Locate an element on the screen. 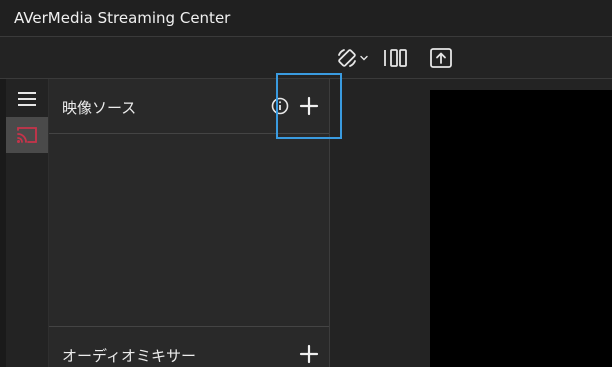 This screenshot has width=612, height=367. menu-button is located at coordinates (27, 99).